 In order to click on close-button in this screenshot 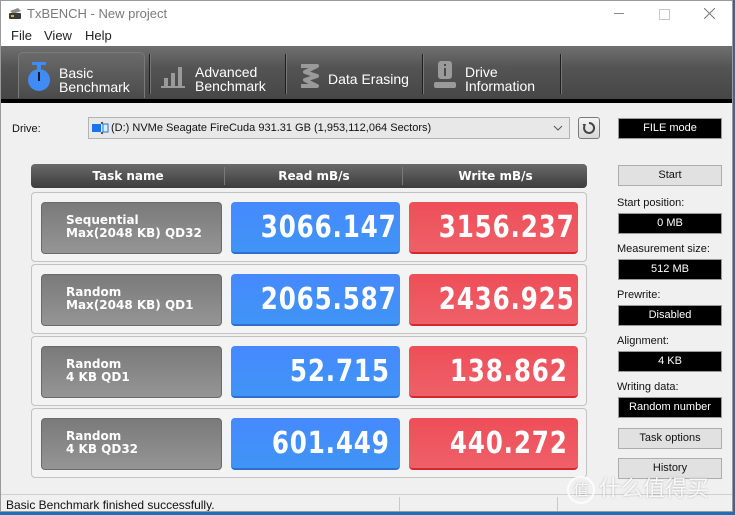, I will do `click(709, 13)`.